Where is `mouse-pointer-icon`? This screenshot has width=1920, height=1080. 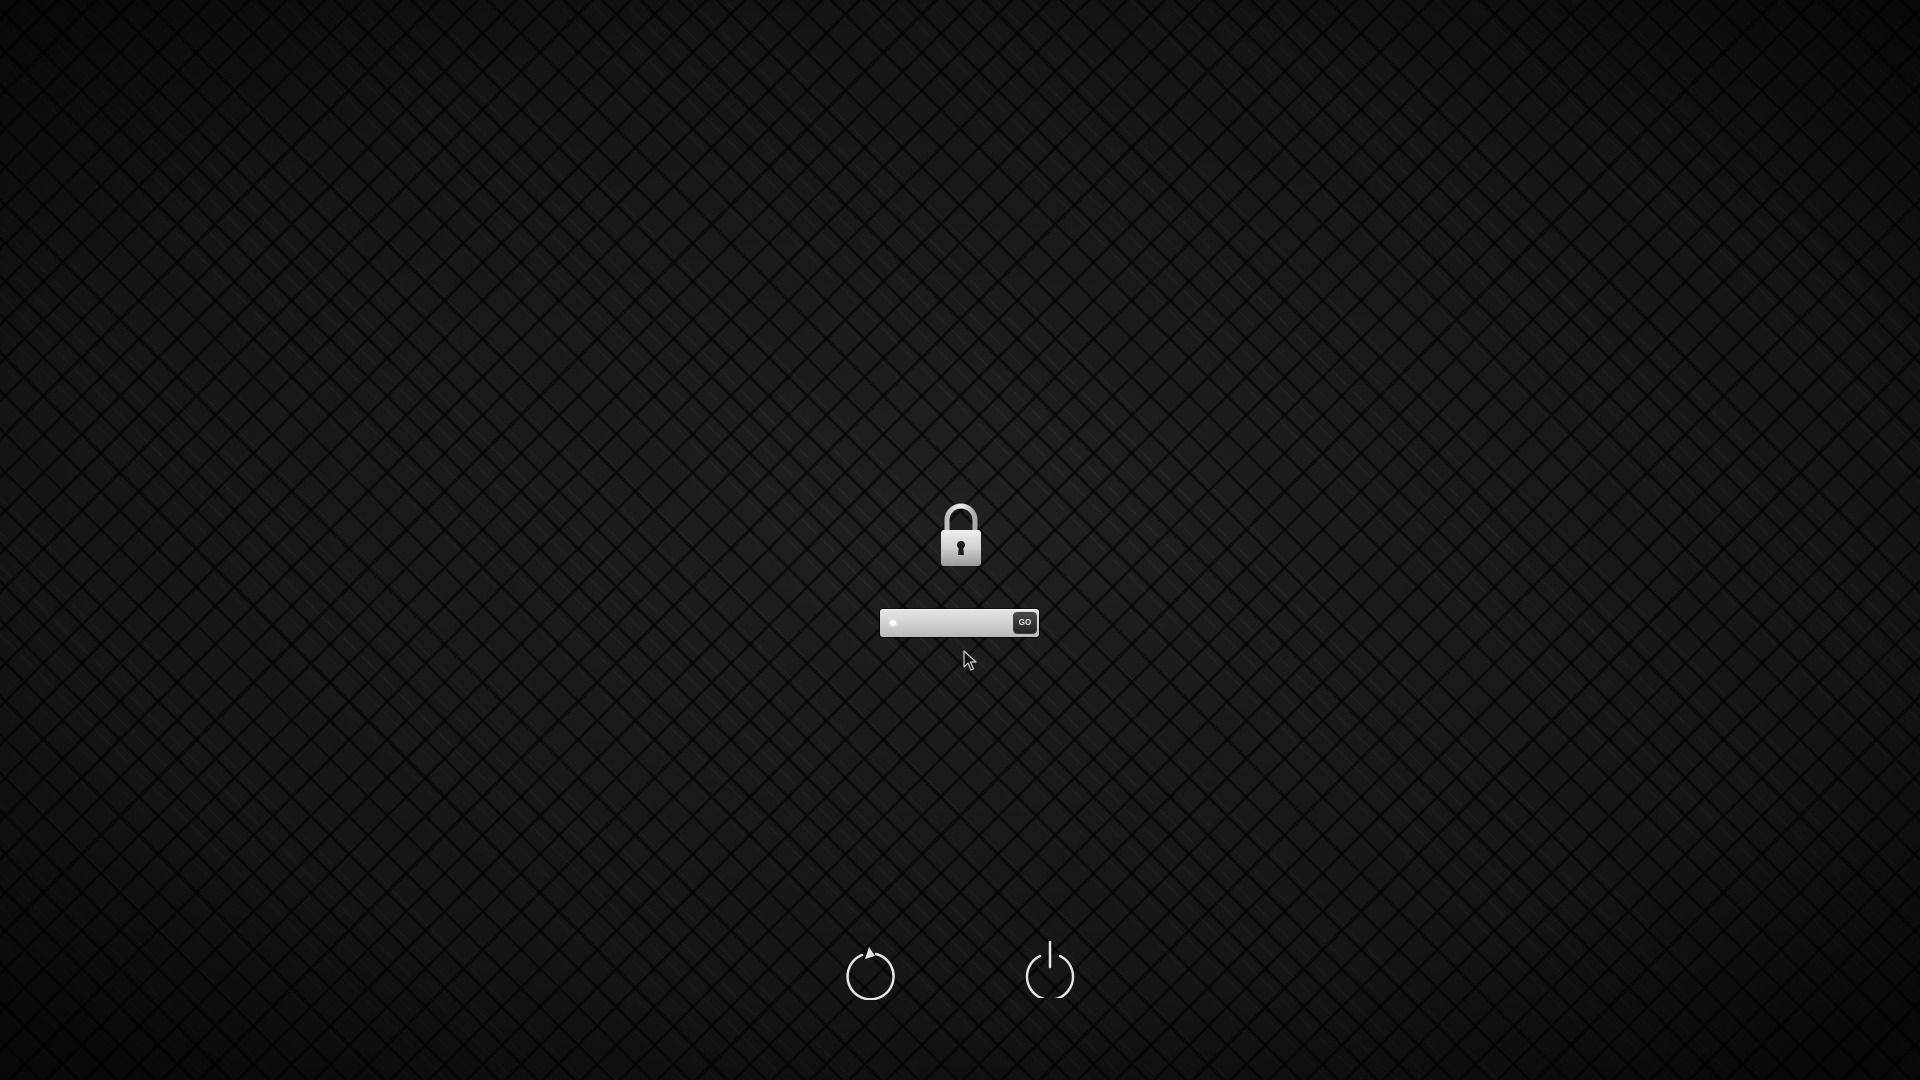 mouse-pointer-icon is located at coordinates (970, 661).